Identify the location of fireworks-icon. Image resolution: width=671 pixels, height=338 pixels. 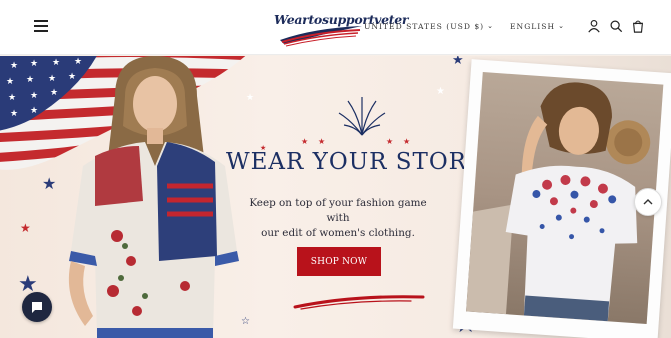
(362, 116).